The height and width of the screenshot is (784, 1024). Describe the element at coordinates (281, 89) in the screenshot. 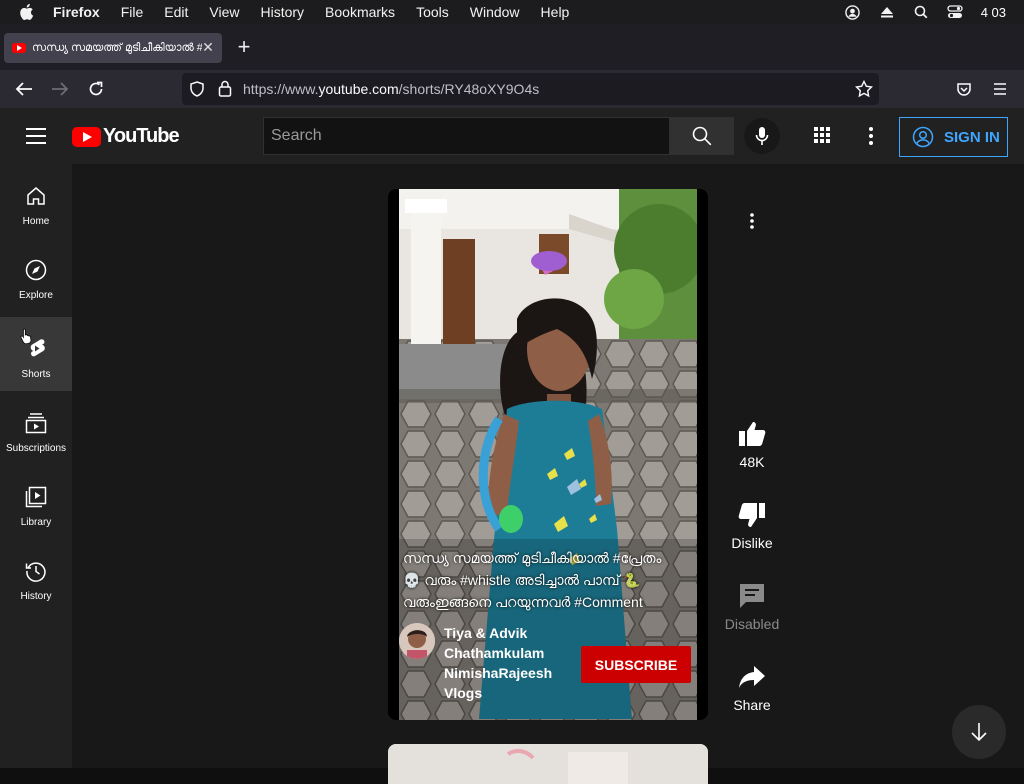

I see `url-prefix: https://www.` at that location.